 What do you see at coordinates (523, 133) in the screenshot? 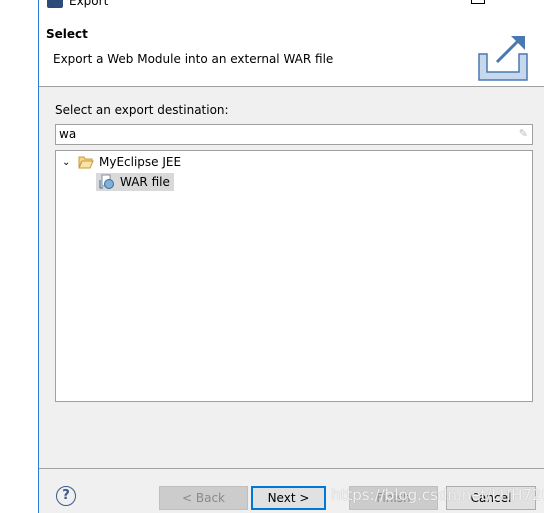
I see `eraser-icon: ✎` at bounding box center [523, 133].